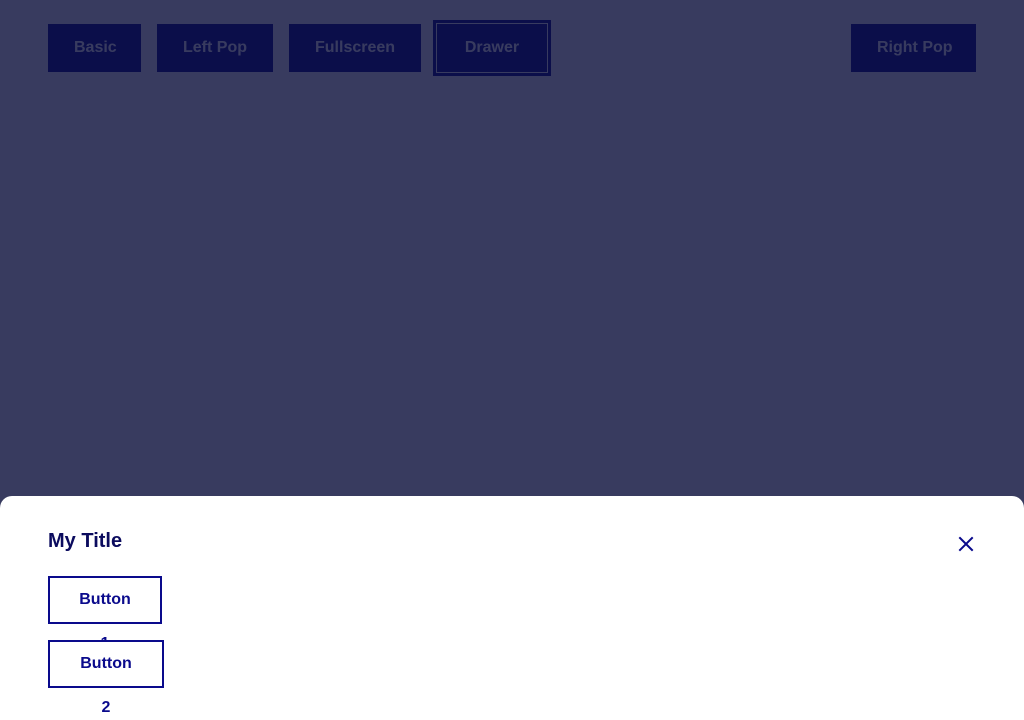  What do you see at coordinates (94, 48) in the screenshot?
I see `basic-button: Basic` at bounding box center [94, 48].